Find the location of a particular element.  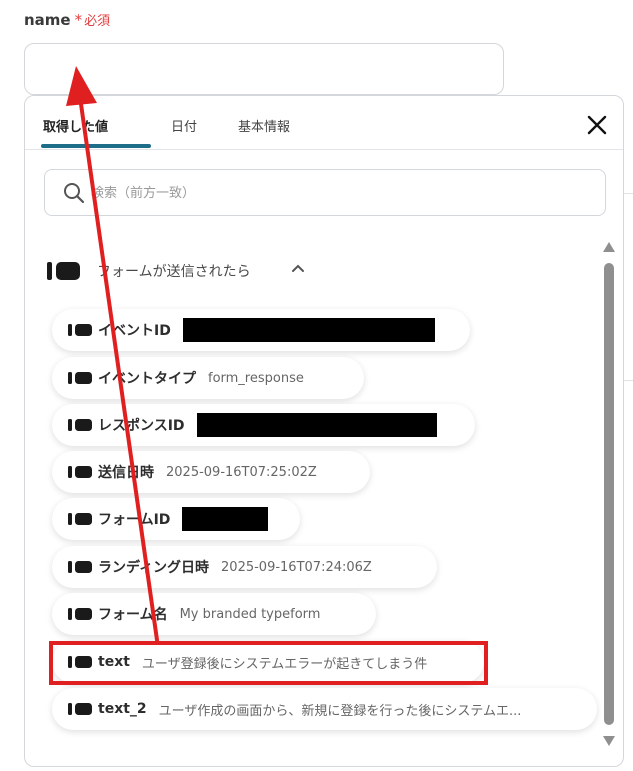

annotation-highlight-box is located at coordinates (268, 663).